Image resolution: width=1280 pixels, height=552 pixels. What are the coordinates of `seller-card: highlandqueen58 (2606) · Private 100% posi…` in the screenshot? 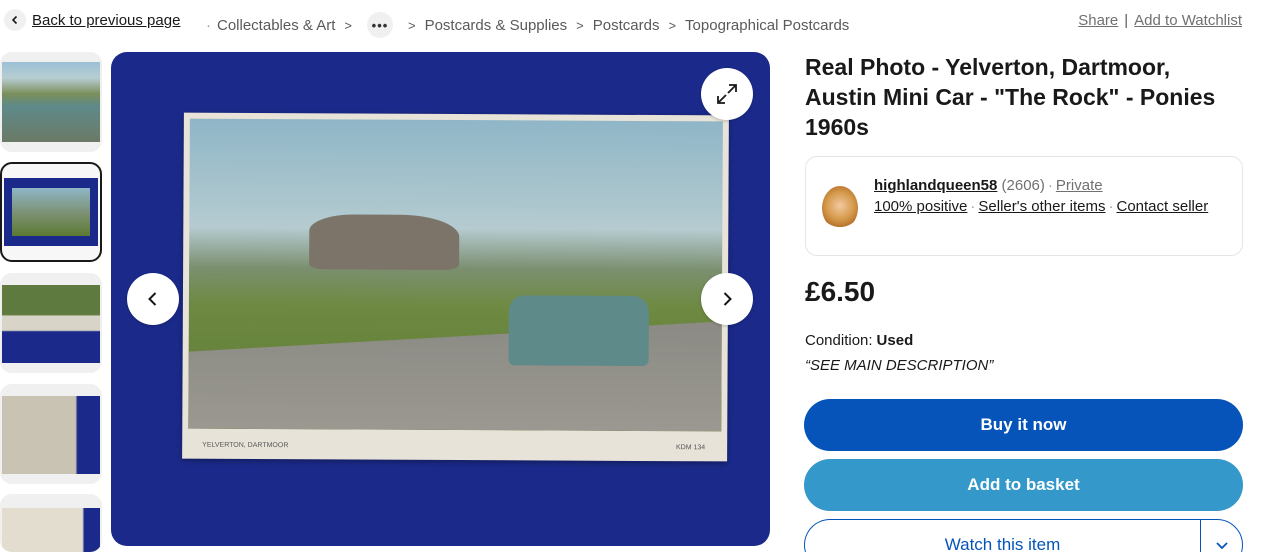 It's located at (1024, 206).